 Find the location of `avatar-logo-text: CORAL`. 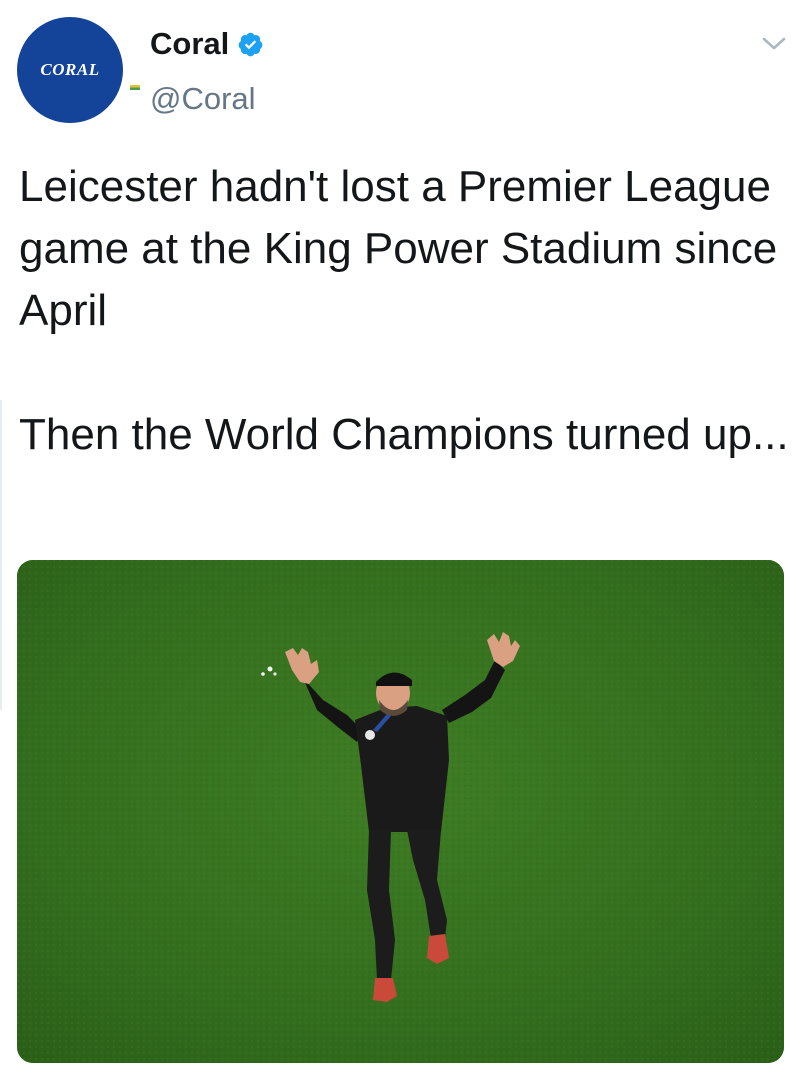

avatar-logo-text: CORAL is located at coordinates (70, 69).